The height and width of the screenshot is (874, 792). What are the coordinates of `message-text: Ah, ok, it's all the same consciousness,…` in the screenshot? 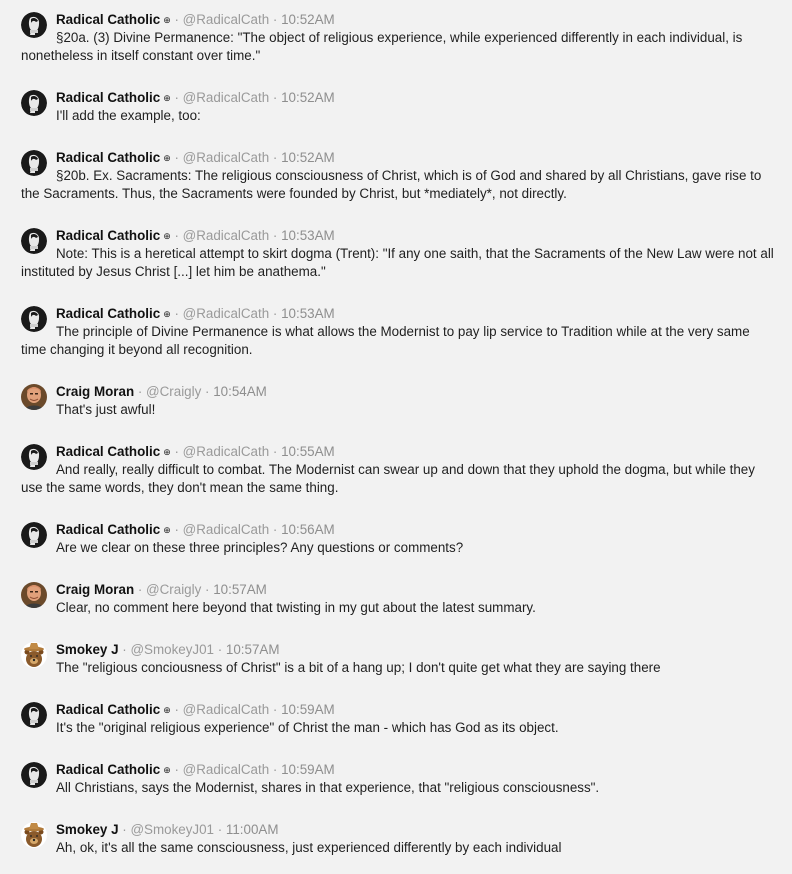 It's located at (309, 847).